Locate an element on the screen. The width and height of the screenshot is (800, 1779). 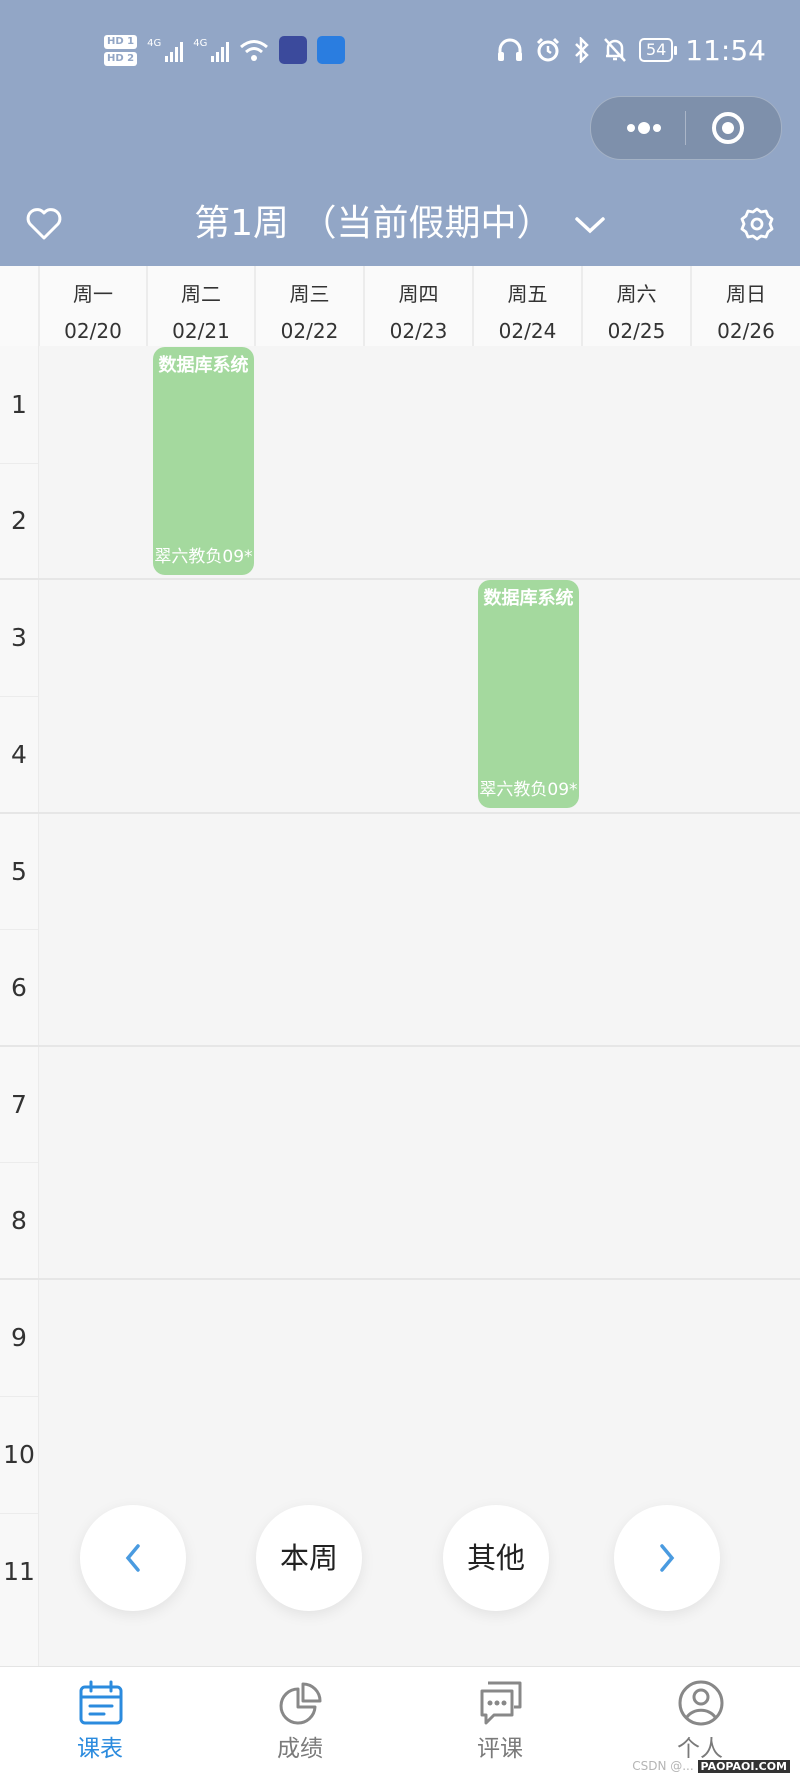
day-date: 02/24 is located at coordinates (527, 331).